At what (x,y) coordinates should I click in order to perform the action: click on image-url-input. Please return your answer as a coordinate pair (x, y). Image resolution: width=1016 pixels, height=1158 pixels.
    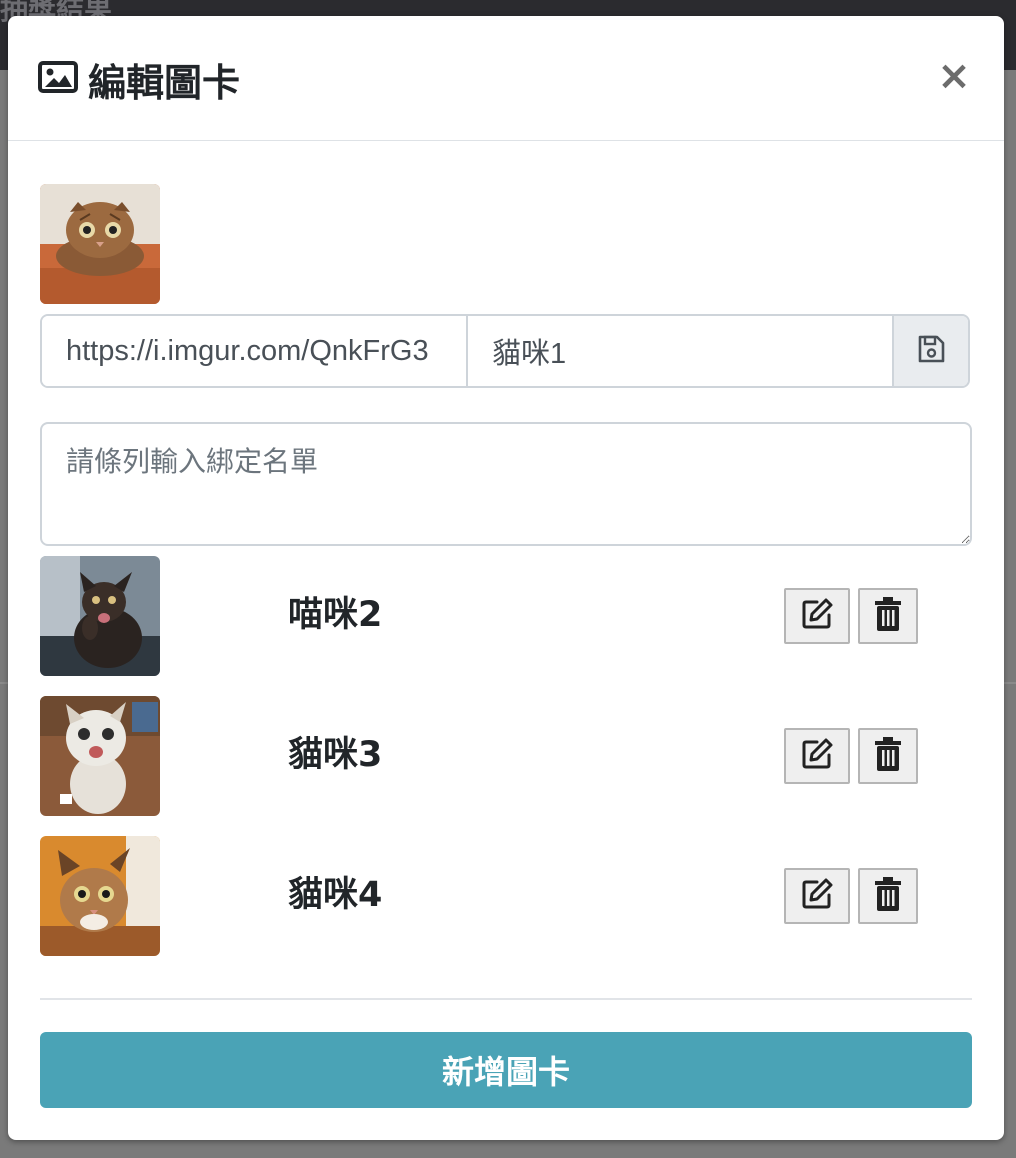
    Looking at the image, I should click on (255, 351).